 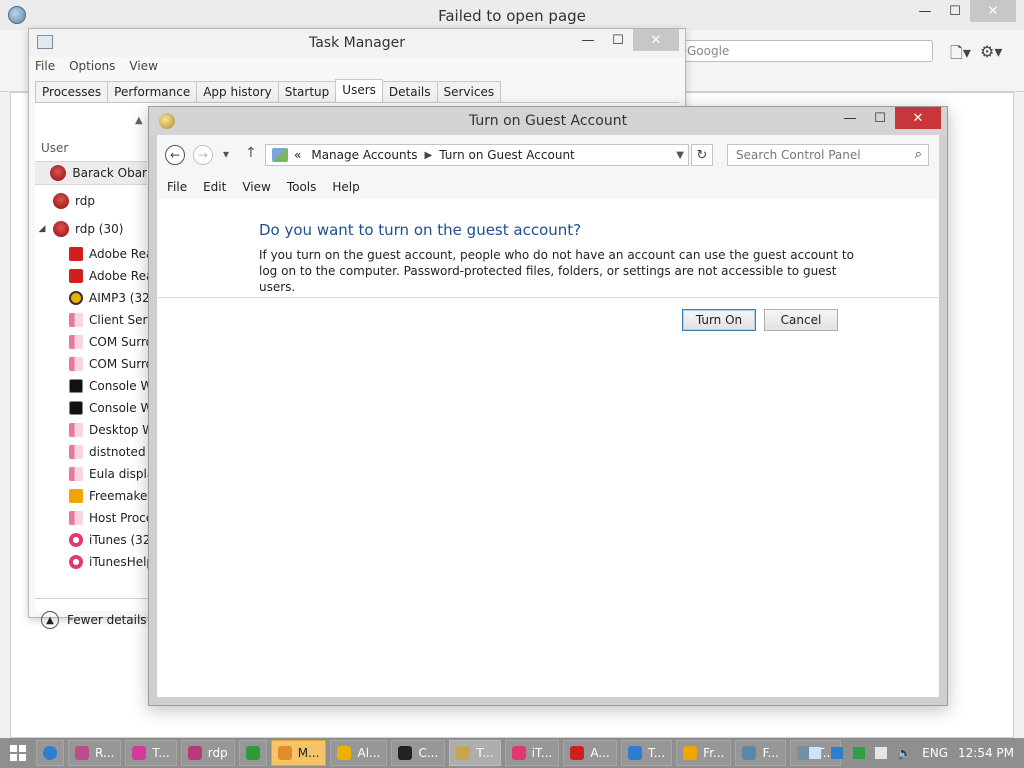 I want to click on turn-on-button: Turn On, so click(x=719, y=320).